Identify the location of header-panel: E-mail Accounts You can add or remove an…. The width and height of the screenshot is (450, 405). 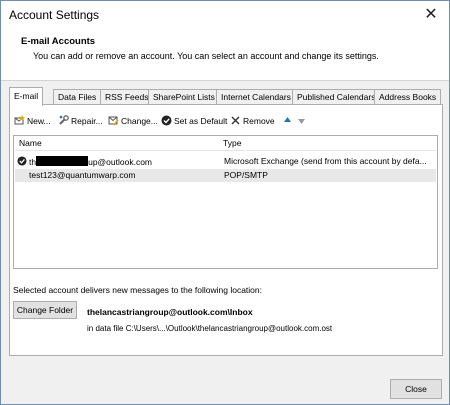
(225, 56).